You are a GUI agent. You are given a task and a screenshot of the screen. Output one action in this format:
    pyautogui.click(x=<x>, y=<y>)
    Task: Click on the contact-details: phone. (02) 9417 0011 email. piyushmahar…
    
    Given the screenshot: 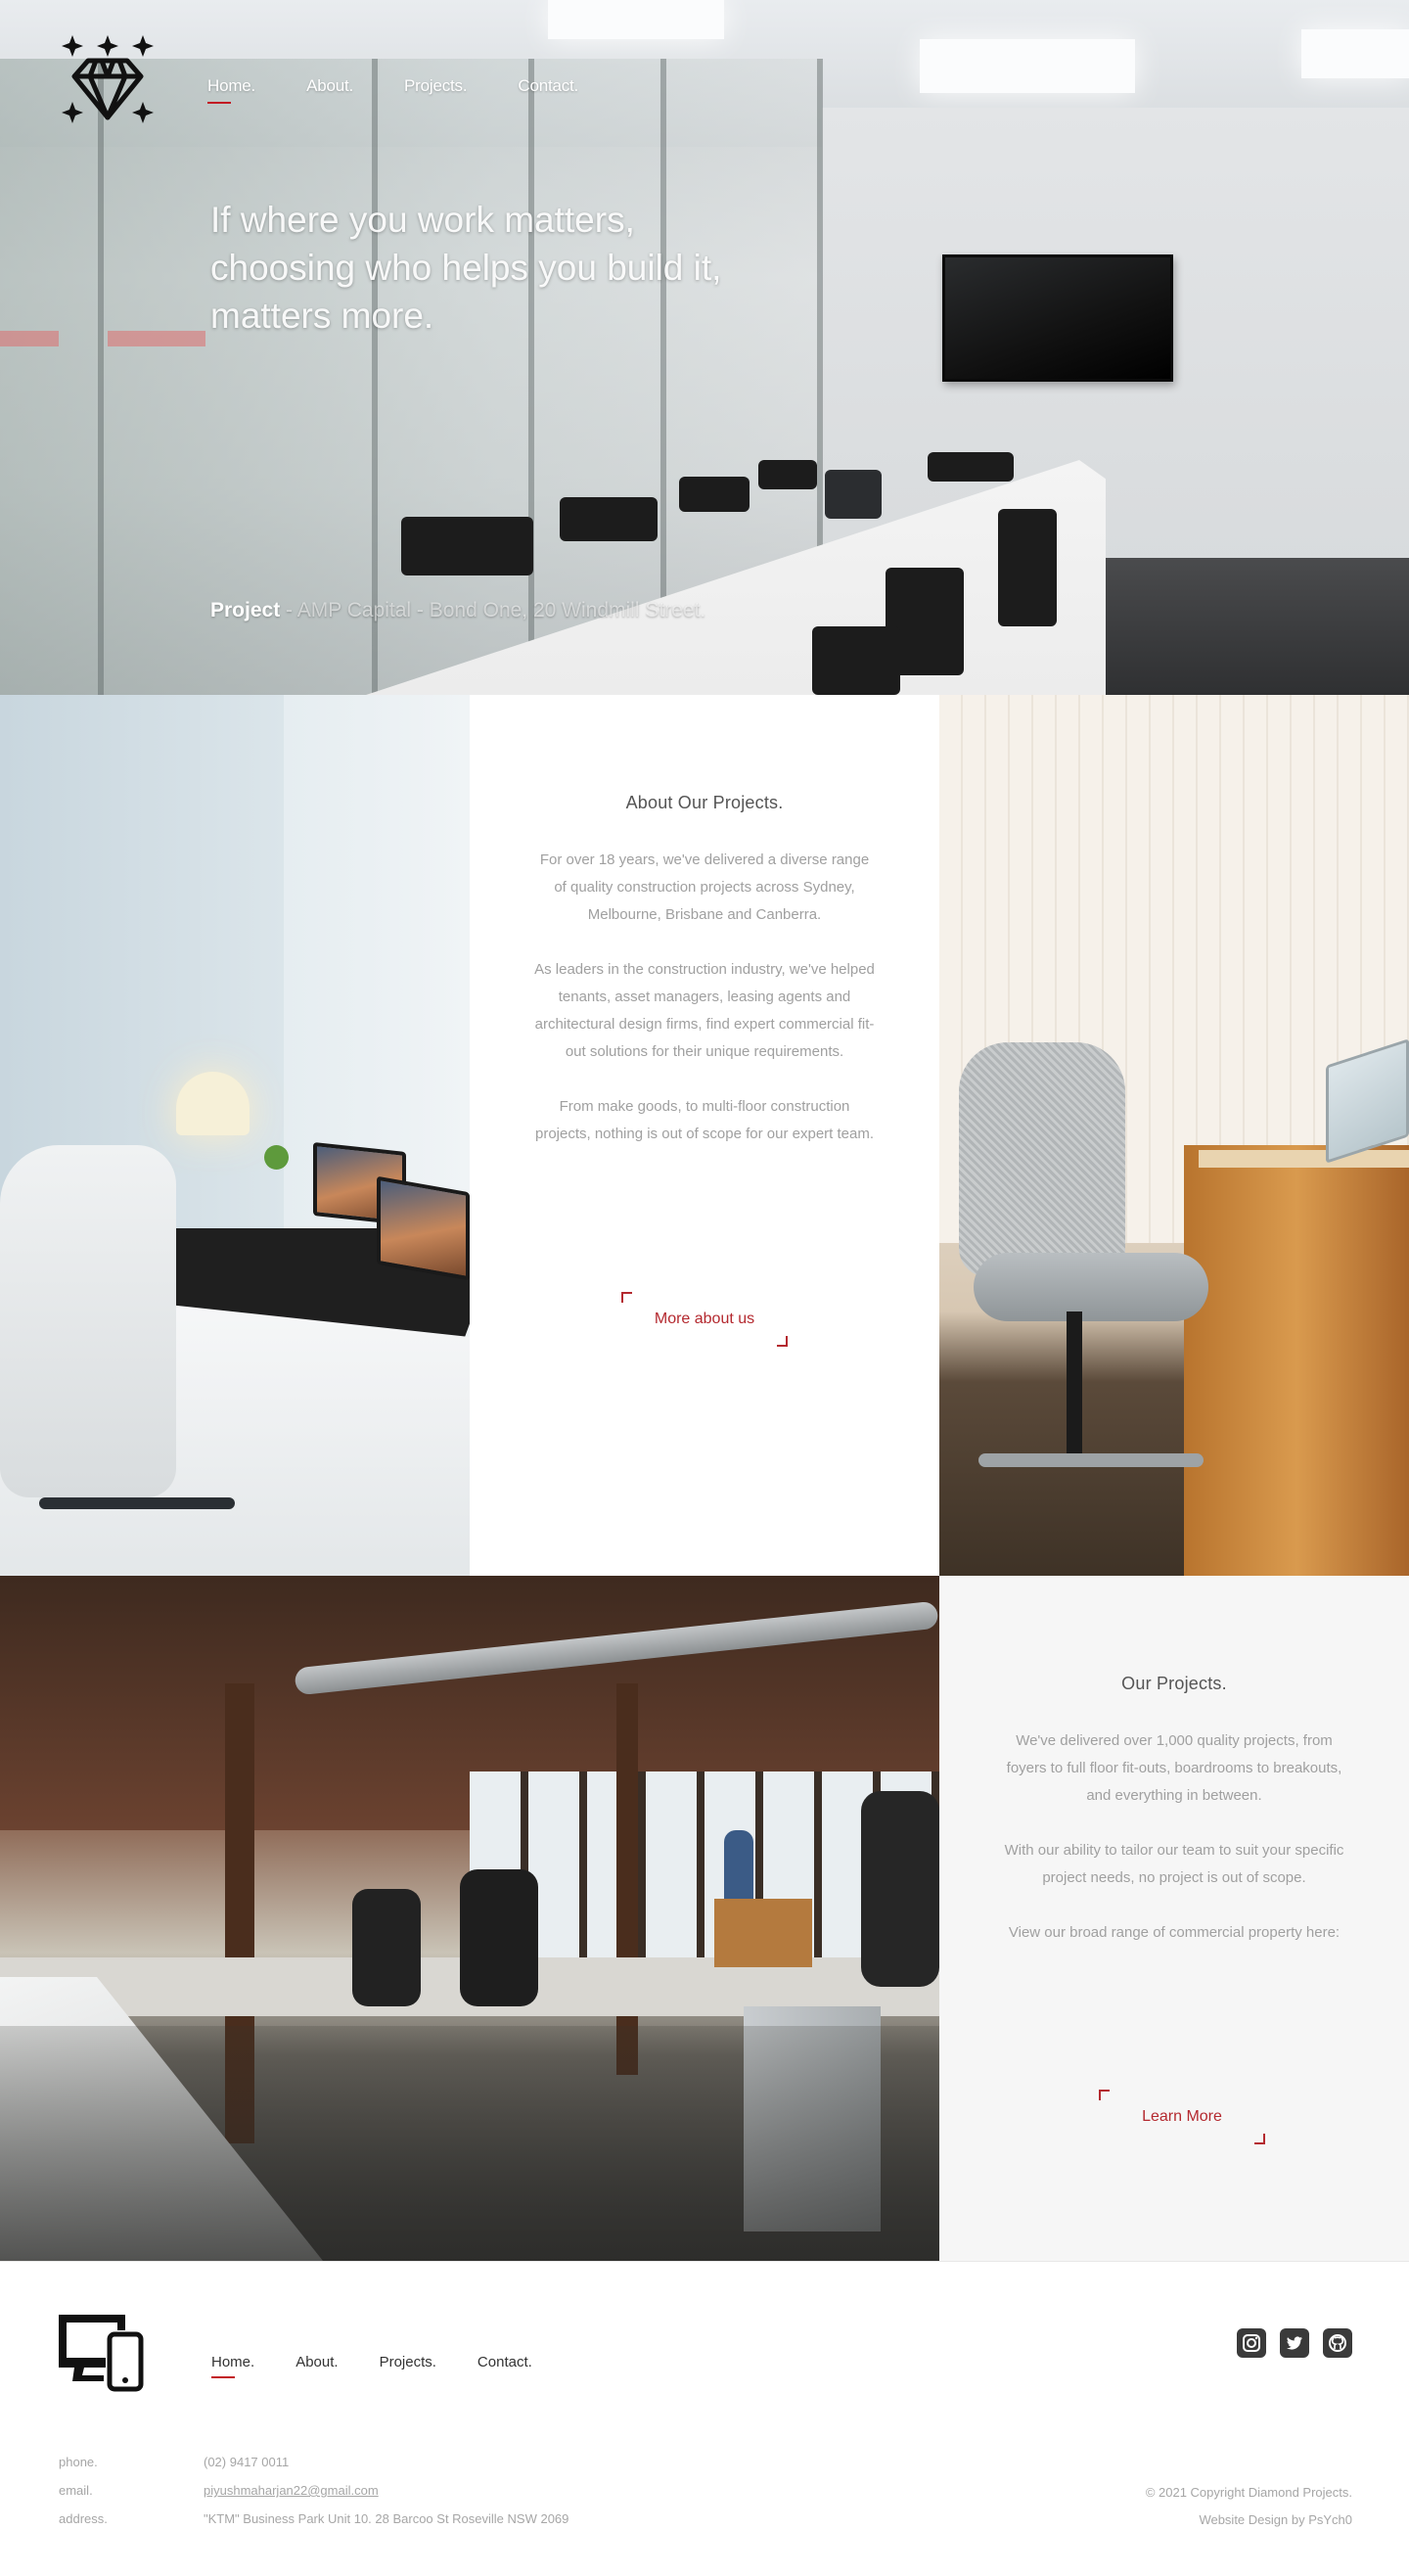 What is the action you would take?
    pyautogui.click(x=313, y=2491)
    